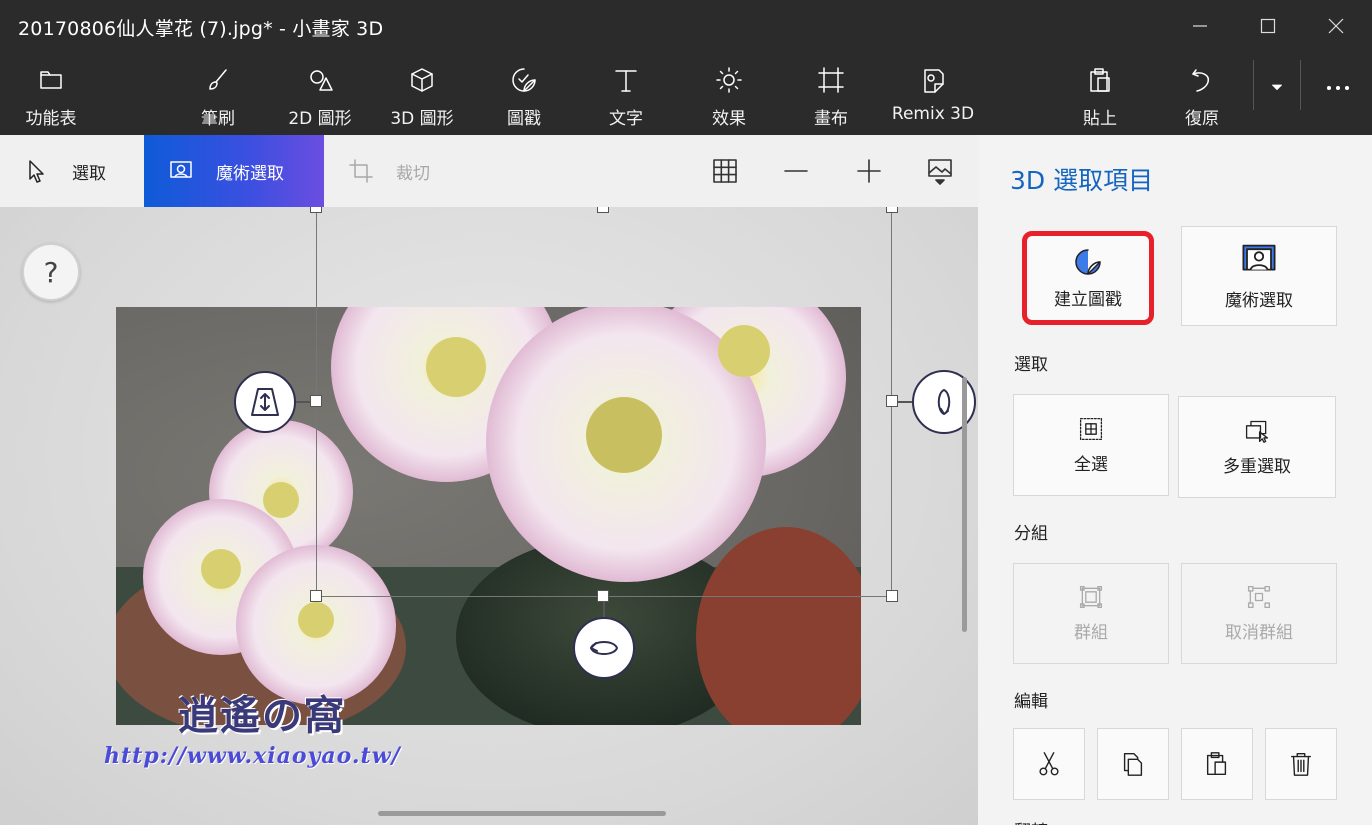 This screenshot has width=1372, height=825. I want to click on handle-connector, so click(302, 402).